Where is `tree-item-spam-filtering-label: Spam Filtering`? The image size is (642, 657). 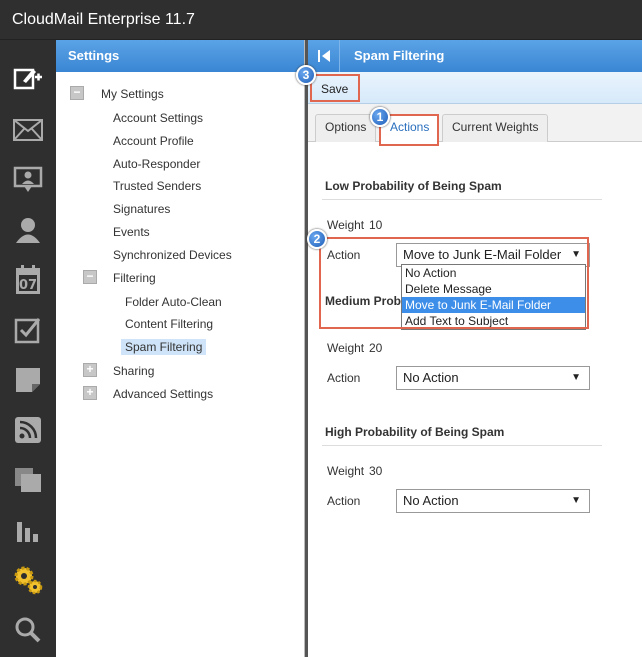
tree-item-spam-filtering-label: Spam Filtering is located at coordinates (164, 347).